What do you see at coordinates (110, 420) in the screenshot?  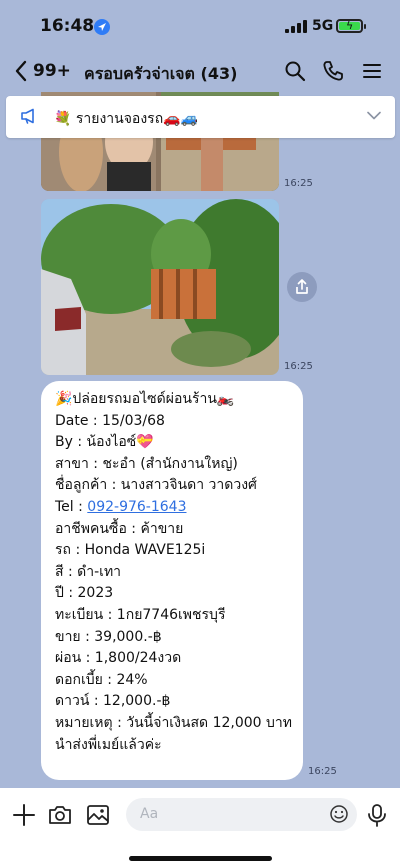 I see `message-line: Date : 15/03/68` at bounding box center [110, 420].